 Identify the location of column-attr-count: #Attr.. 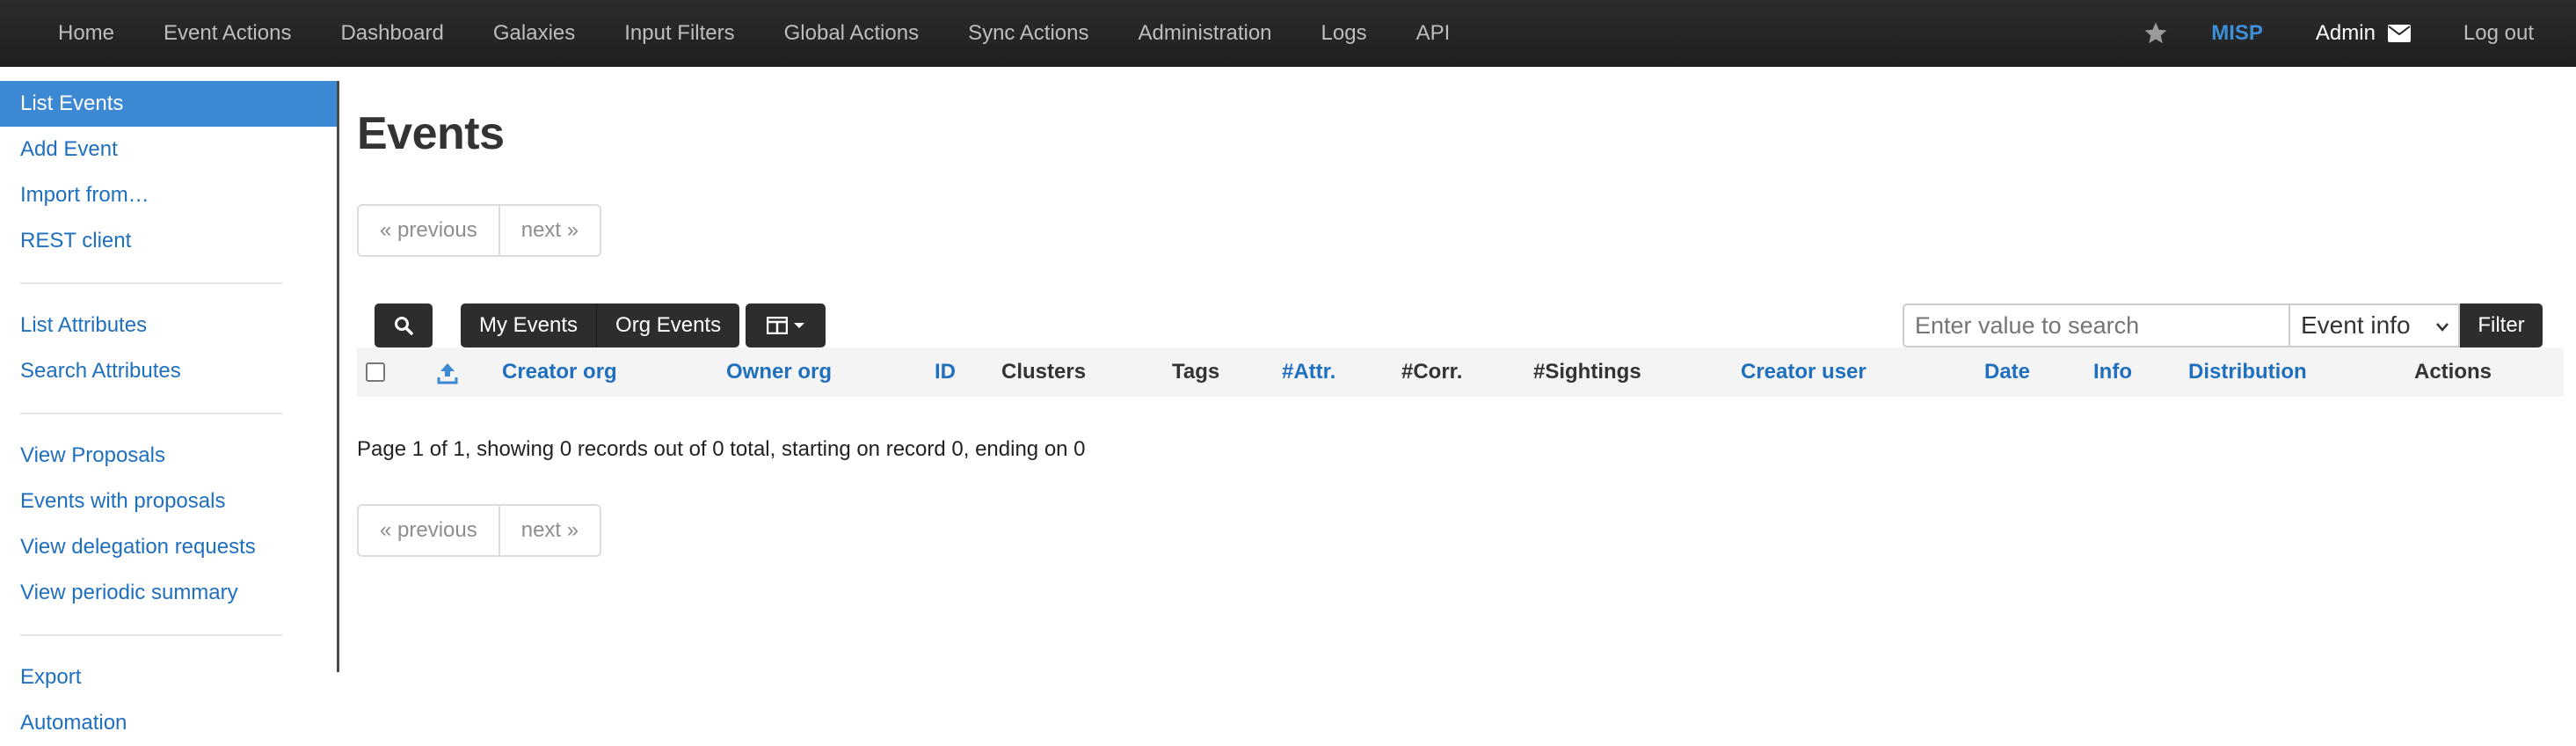
(1308, 372).